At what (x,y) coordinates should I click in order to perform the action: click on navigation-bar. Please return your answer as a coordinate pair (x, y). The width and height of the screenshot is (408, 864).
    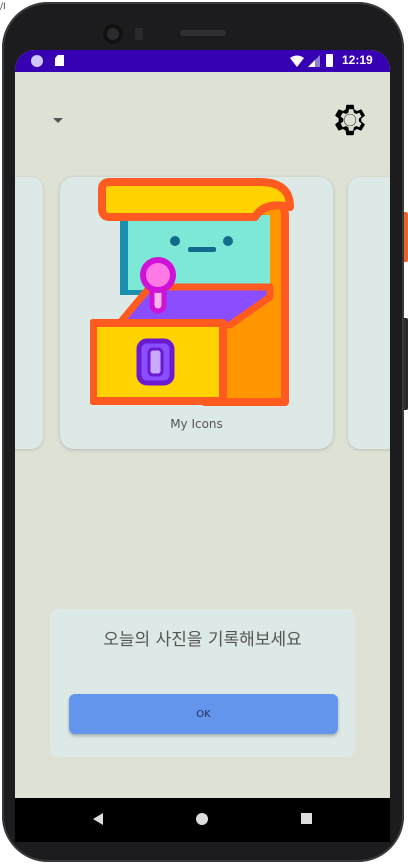
    Looking at the image, I should click on (202, 820).